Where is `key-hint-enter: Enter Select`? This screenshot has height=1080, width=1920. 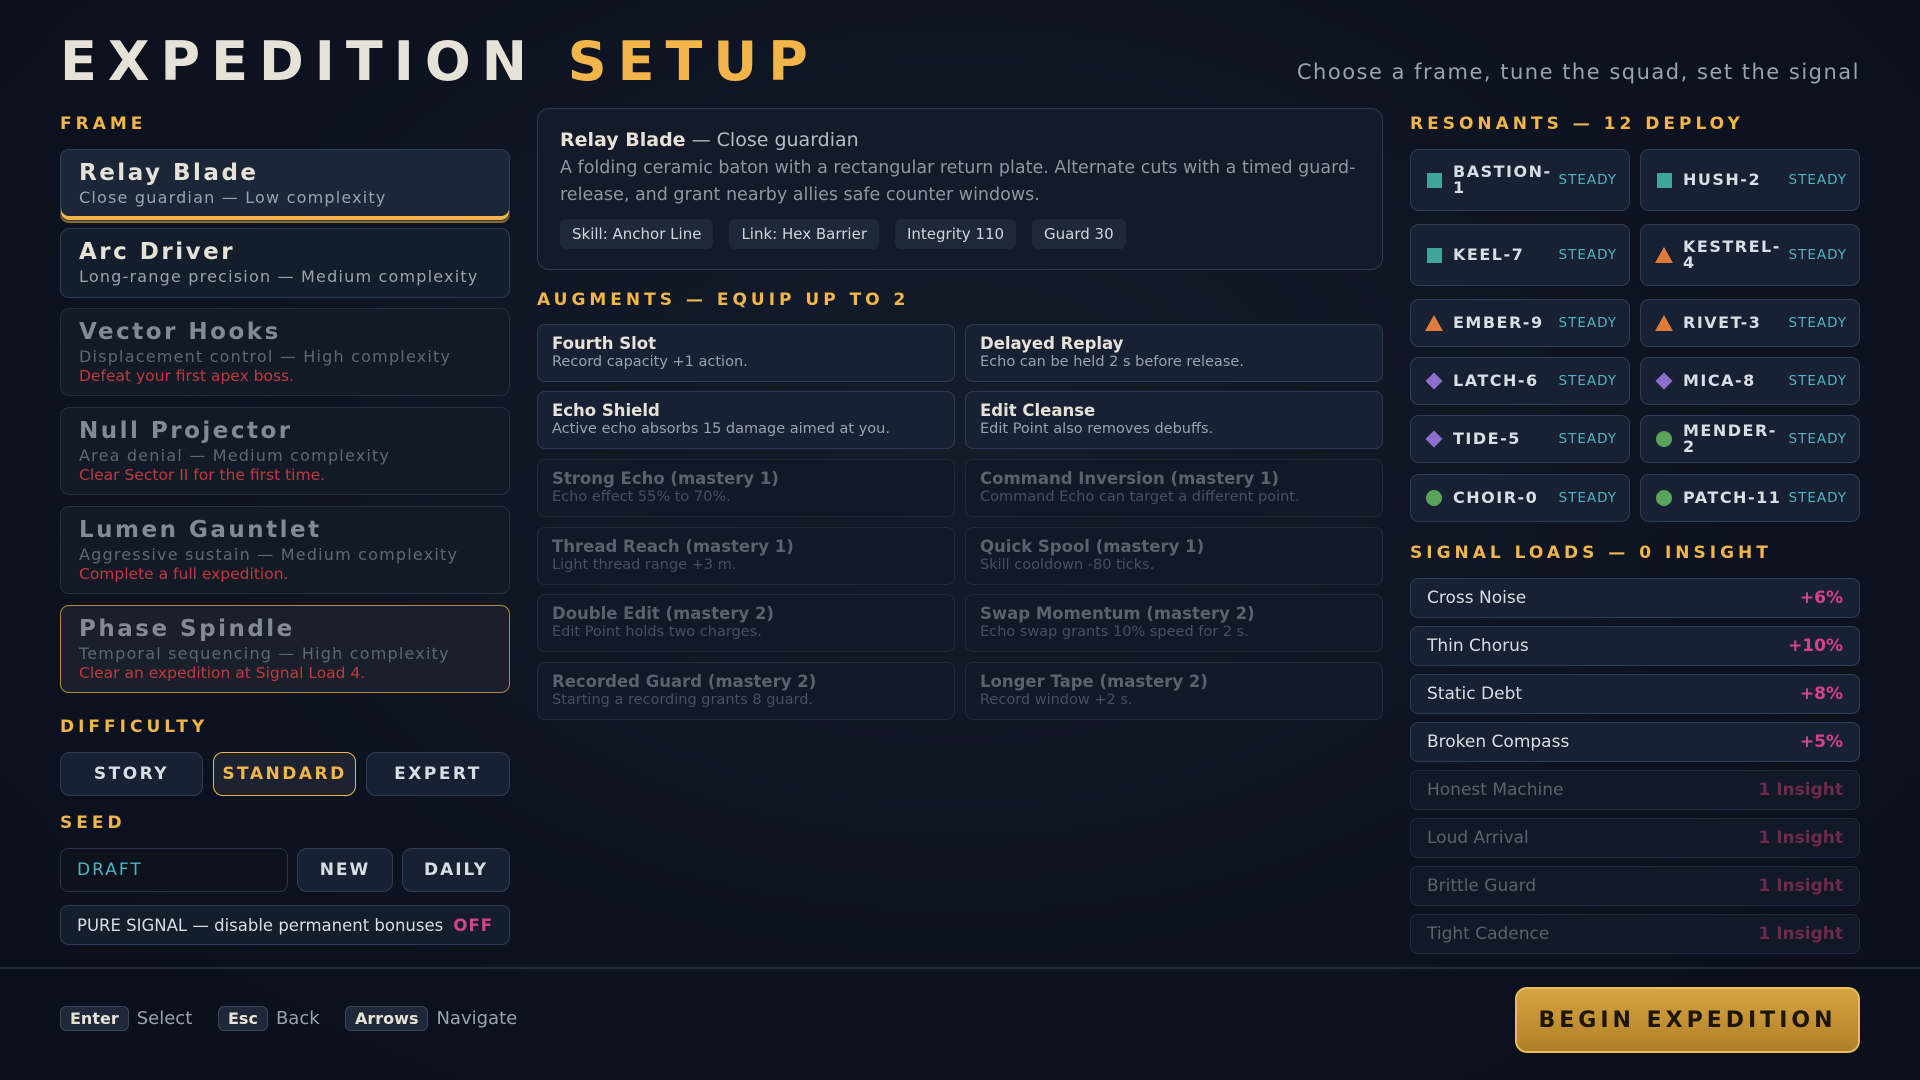
key-hint-enter: Enter Select is located at coordinates (126, 1018).